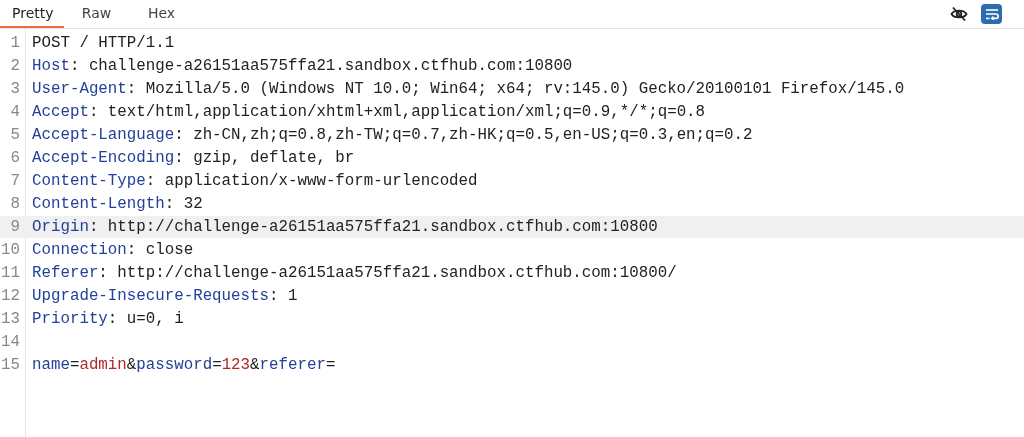  I want to click on code-line: Referer: http://challenge-a26151aa575ffa21.sandbox.ctfhub.com:10800/, so click(354, 272).